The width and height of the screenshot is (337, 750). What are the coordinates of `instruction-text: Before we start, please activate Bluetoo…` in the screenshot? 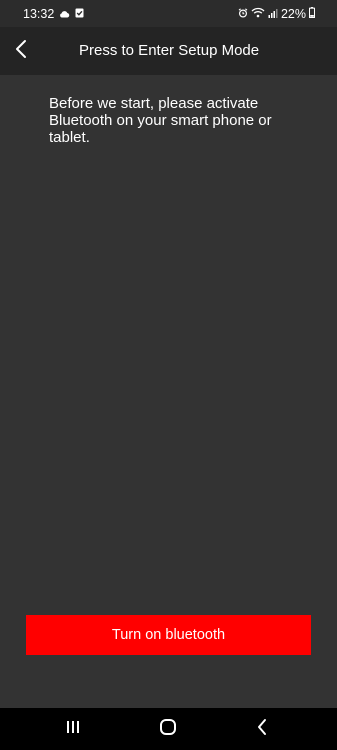 It's located at (160, 120).